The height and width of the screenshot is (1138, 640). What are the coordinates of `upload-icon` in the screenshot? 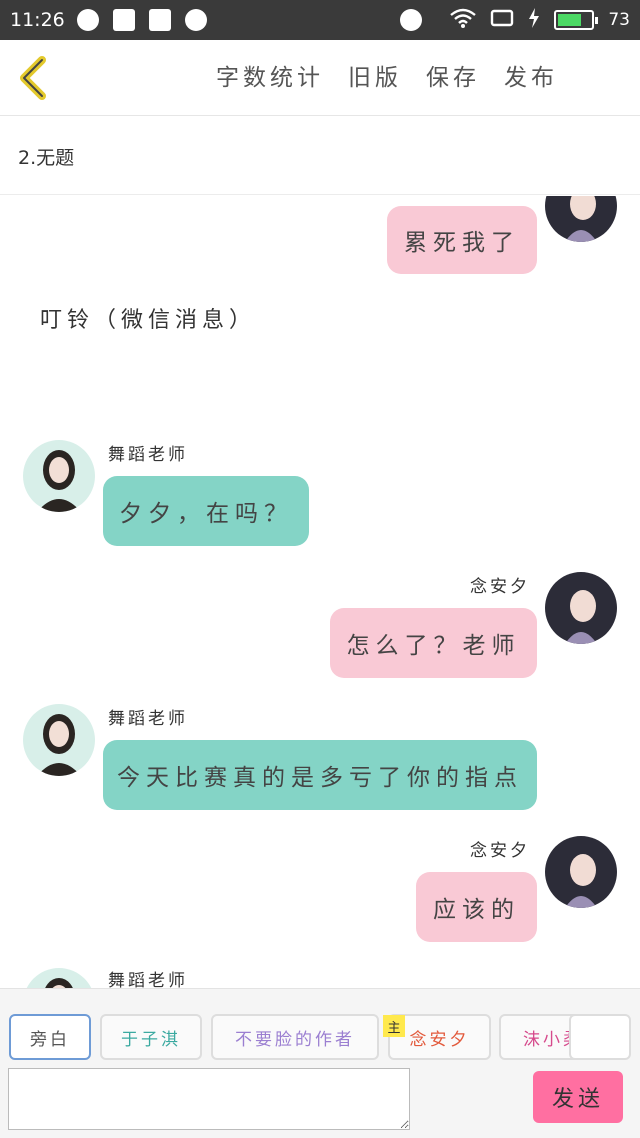 It's located at (123, 20).